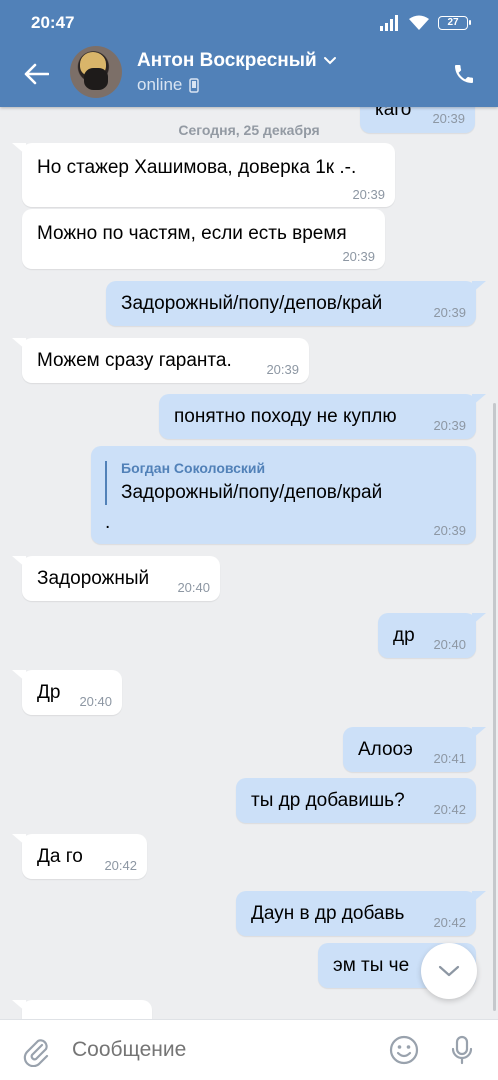 The height and width of the screenshot is (1080, 498). I want to click on status-icons: 27, so click(425, 23).